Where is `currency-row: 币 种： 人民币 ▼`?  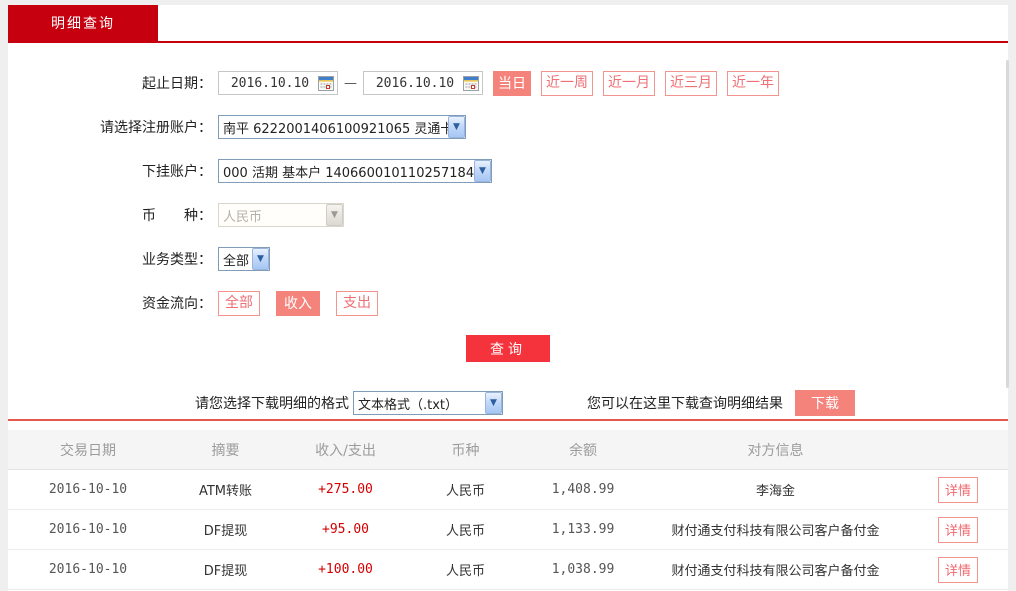
currency-row: 币 种： 人民币 ▼ is located at coordinates (508, 215).